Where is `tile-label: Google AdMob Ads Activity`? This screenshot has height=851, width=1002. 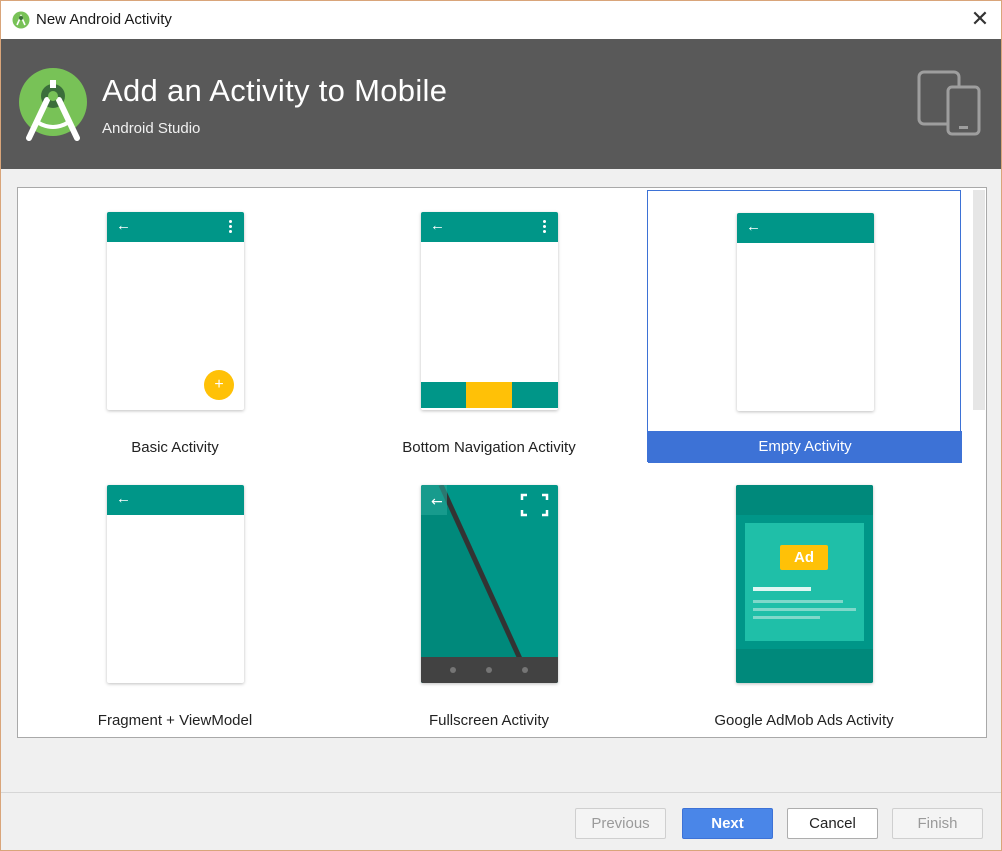 tile-label: Google AdMob Ads Activity is located at coordinates (804, 720).